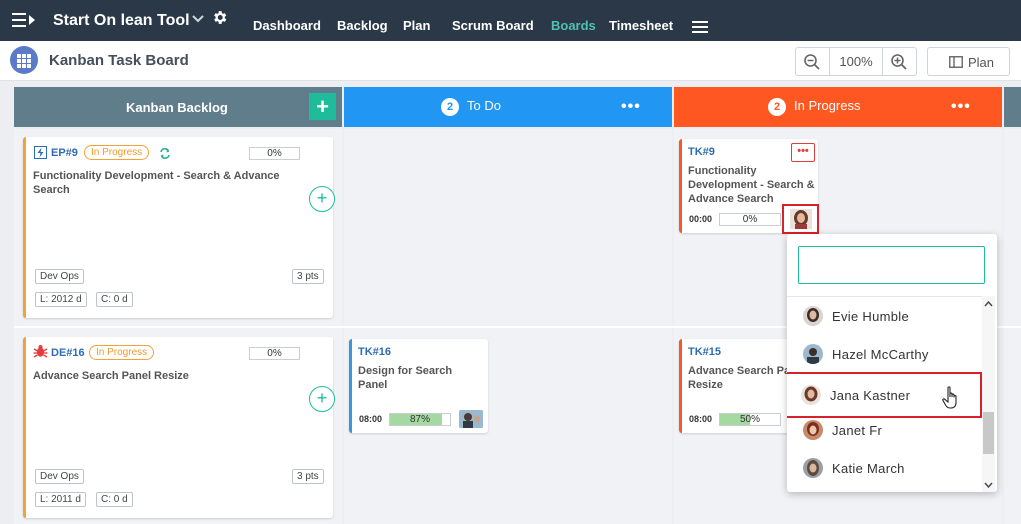 Image resolution: width=1021 pixels, height=524 pixels. I want to click on progress-more-icon: •••, so click(961, 107).